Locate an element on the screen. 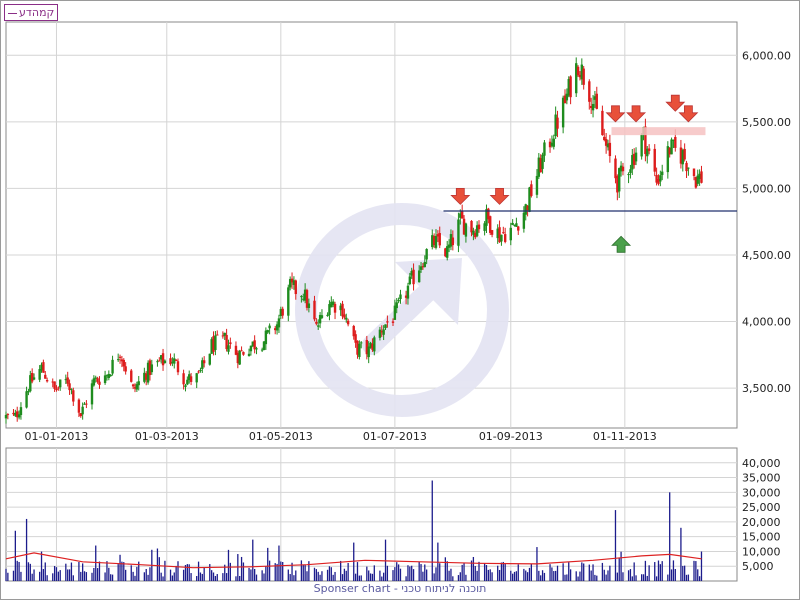 This screenshot has height=600, width=800. footer-text: Sponser chart - תוכנה לניתוח טכני is located at coordinates (400, 588).